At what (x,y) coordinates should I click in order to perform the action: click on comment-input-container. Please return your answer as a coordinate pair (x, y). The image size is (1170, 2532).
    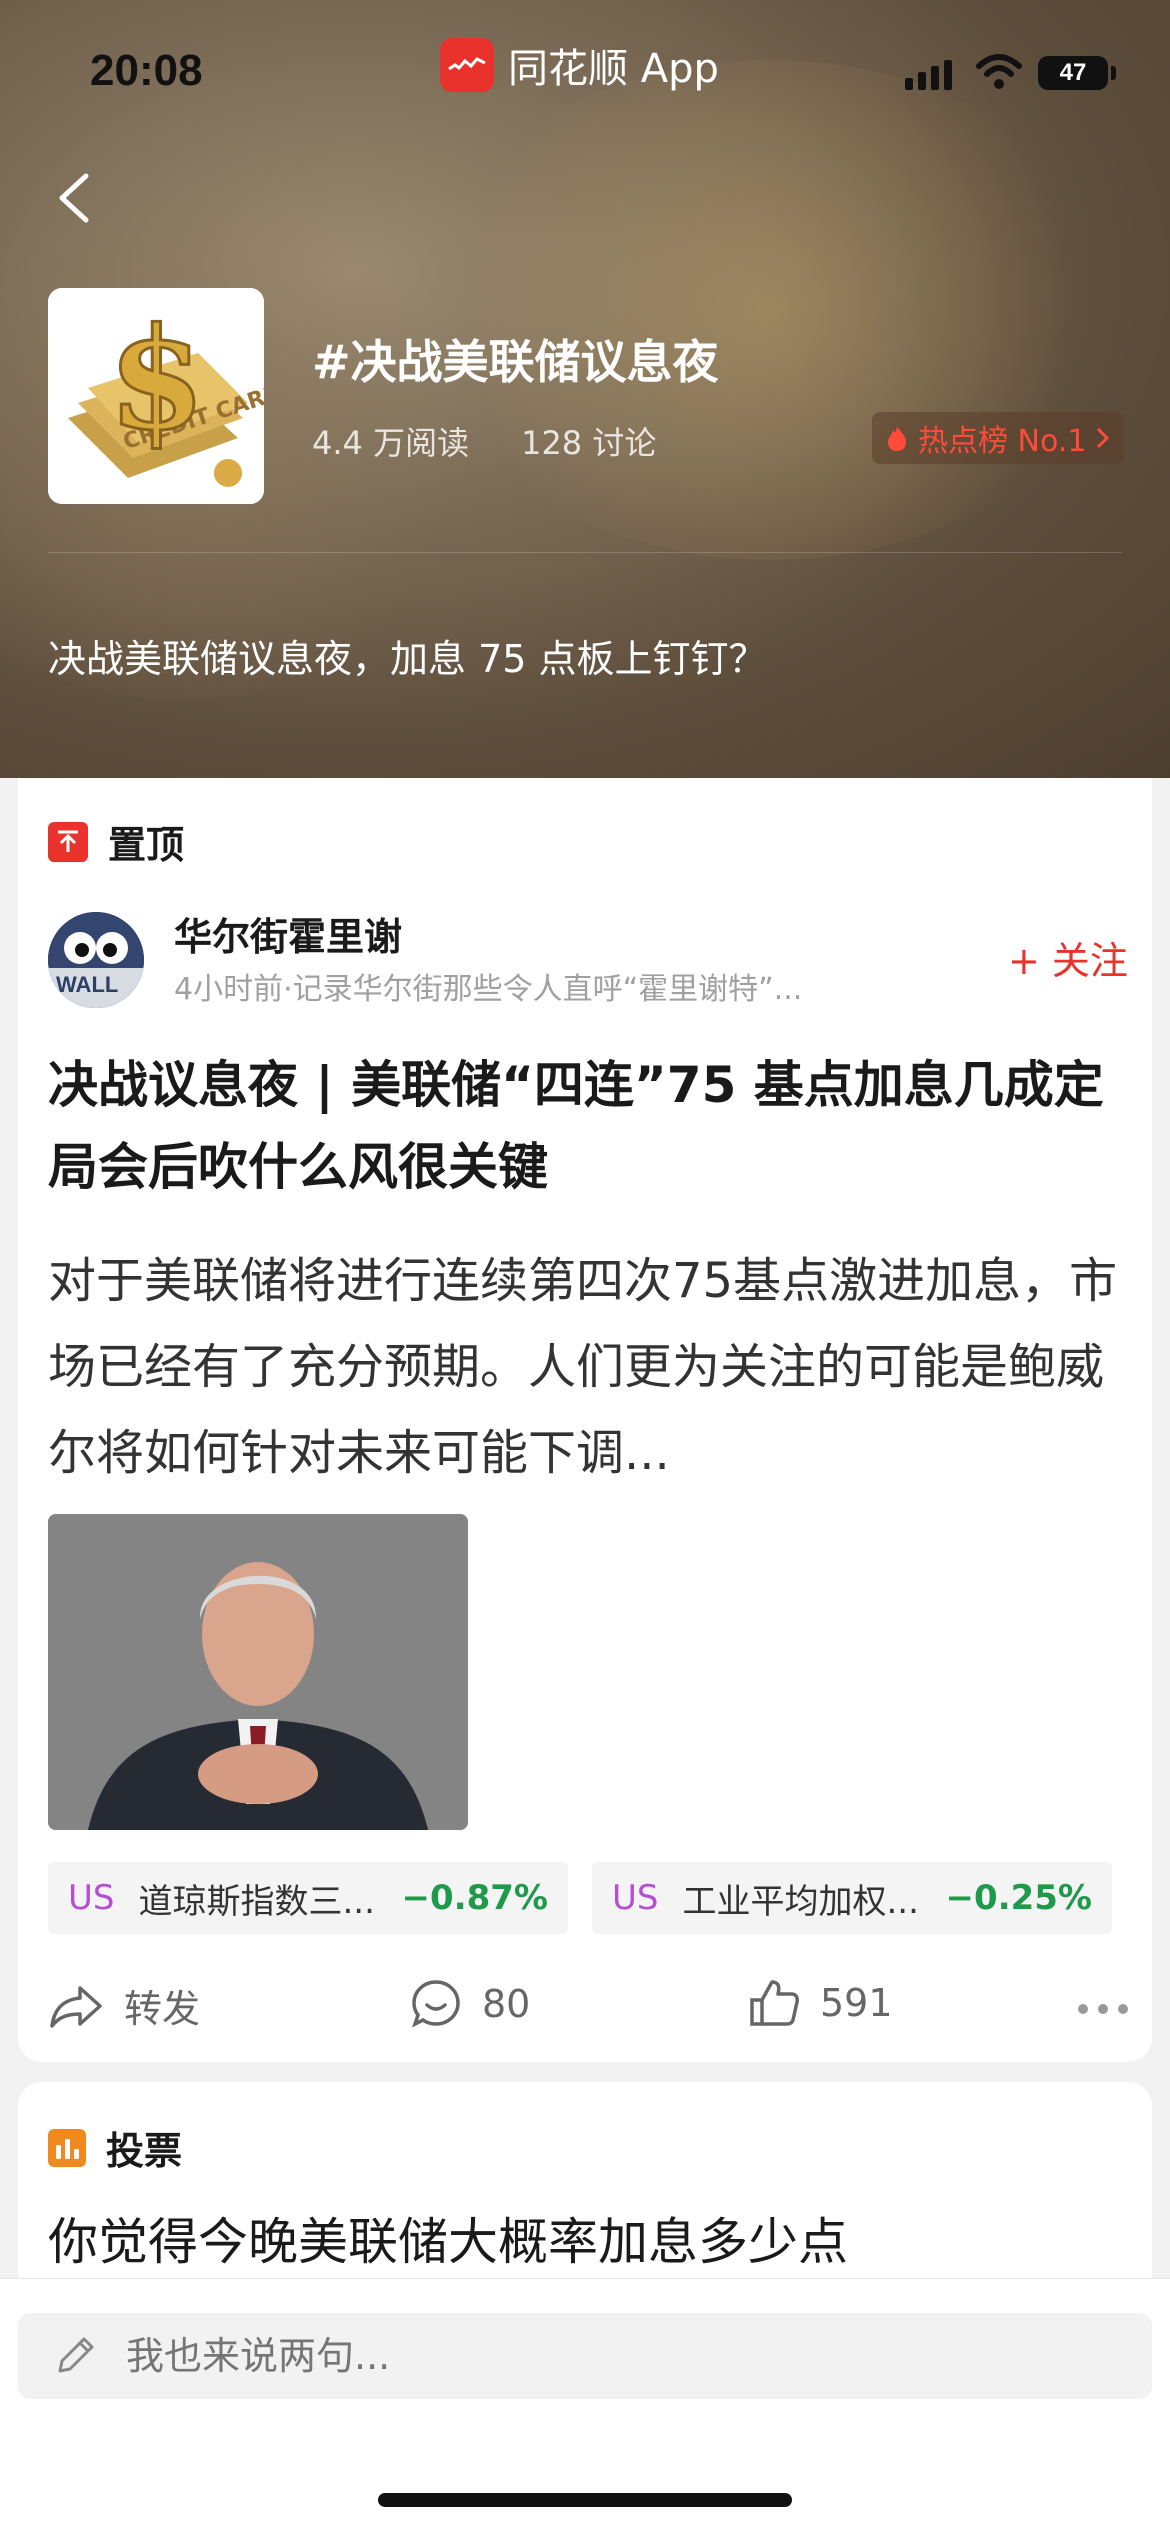
    Looking at the image, I should click on (585, 2356).